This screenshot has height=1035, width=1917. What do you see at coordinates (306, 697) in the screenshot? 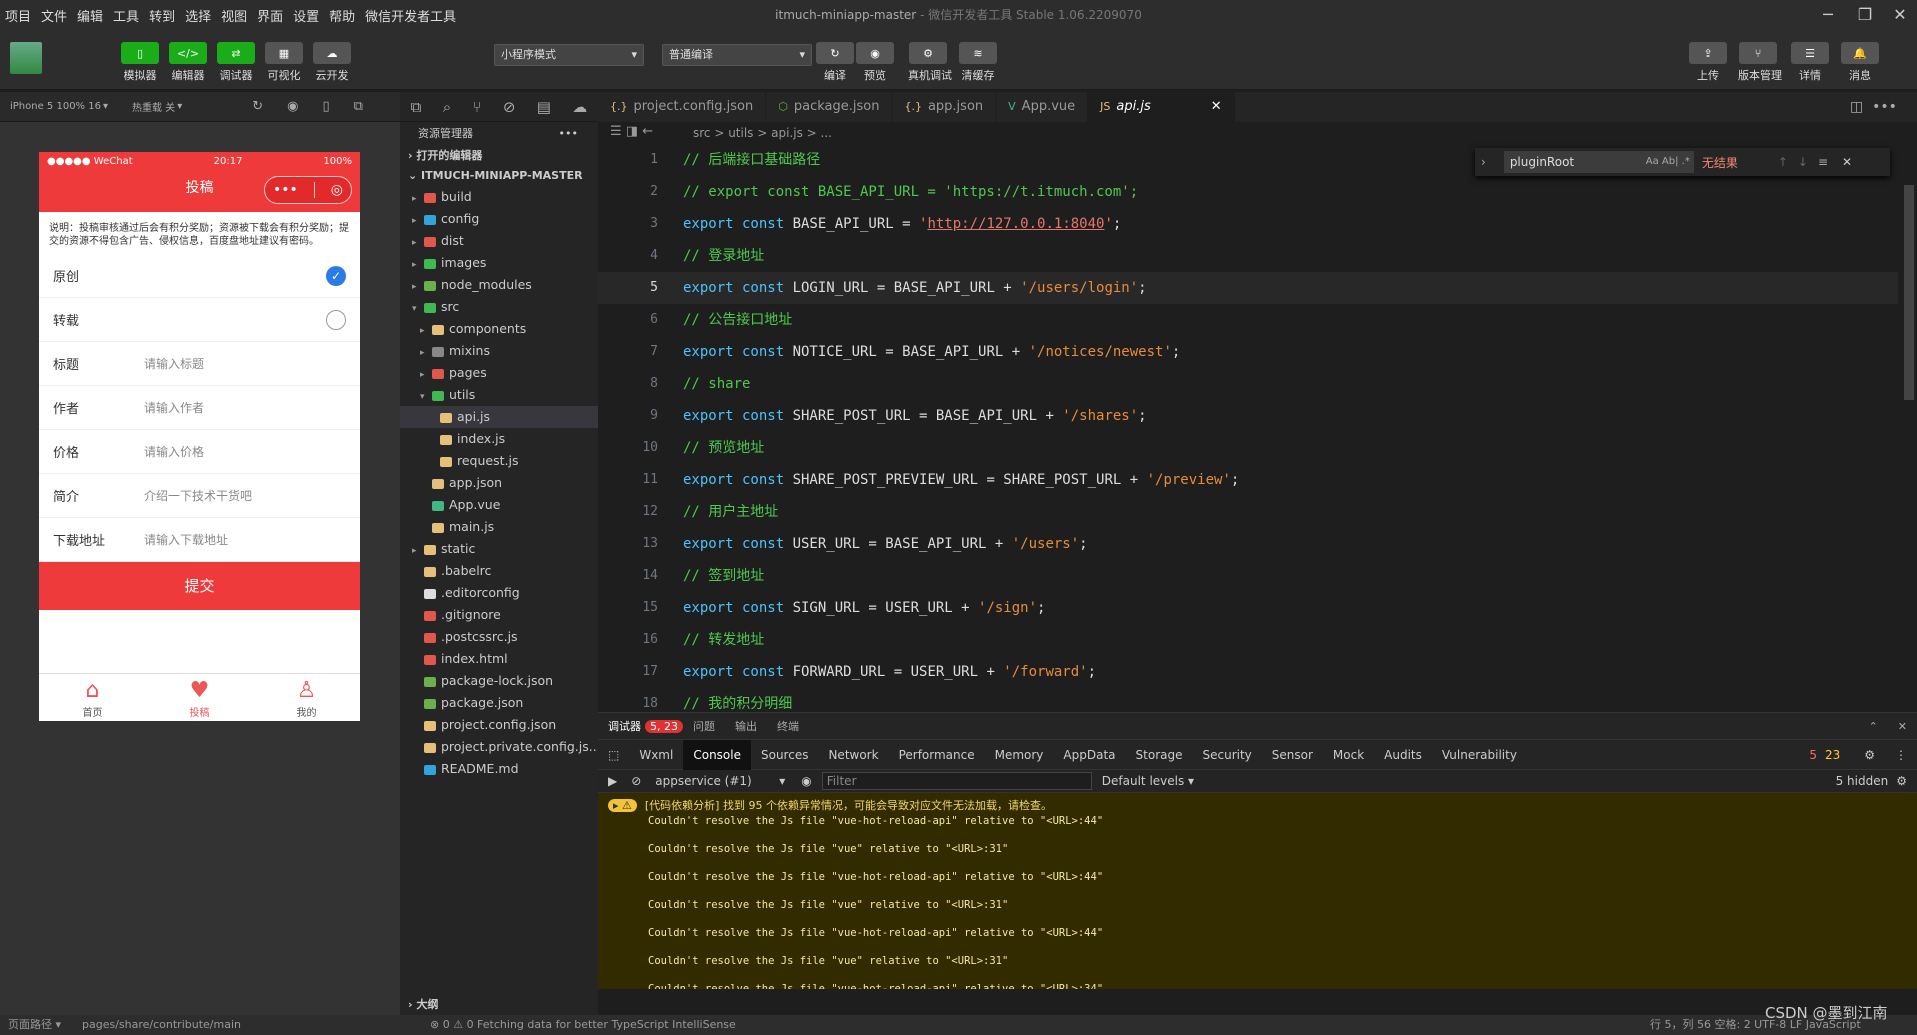
I see `tab-item: ♙ 我的` at bounding box center [306, 697].